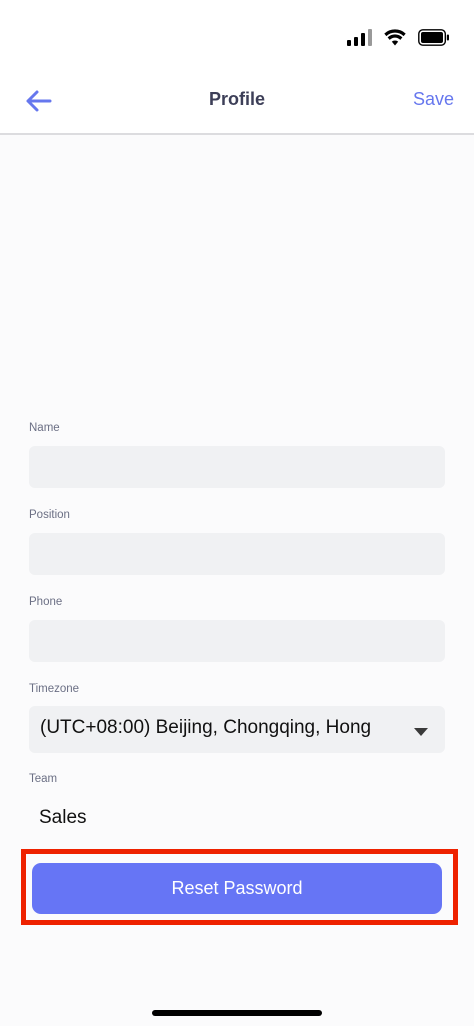 This screenshot has width=474, height=1026. I want to click on status-icons, so click(398, 37).